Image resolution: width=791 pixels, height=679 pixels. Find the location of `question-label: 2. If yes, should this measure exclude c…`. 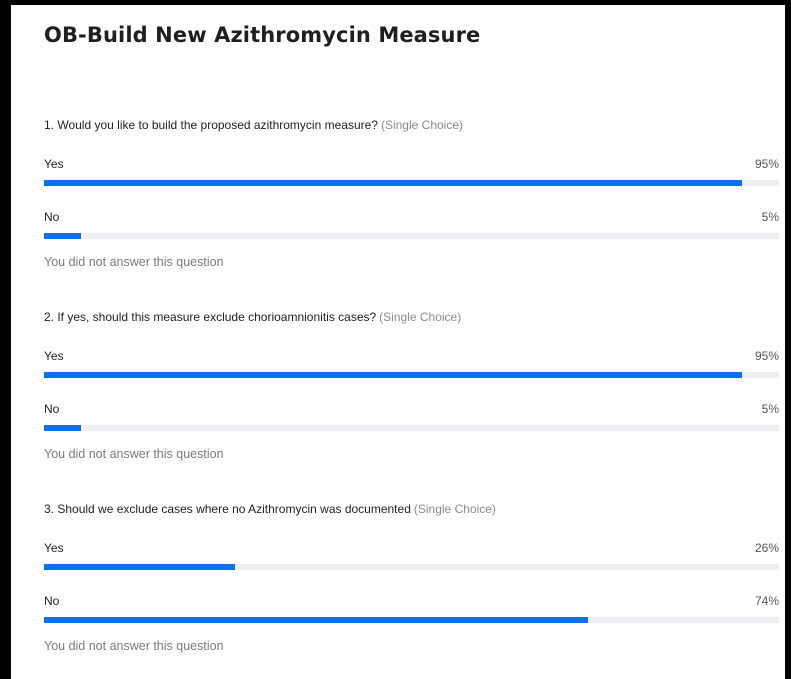

question-label: 2. If yes, should this measure exclude c… is located at coordinates (210, 317).